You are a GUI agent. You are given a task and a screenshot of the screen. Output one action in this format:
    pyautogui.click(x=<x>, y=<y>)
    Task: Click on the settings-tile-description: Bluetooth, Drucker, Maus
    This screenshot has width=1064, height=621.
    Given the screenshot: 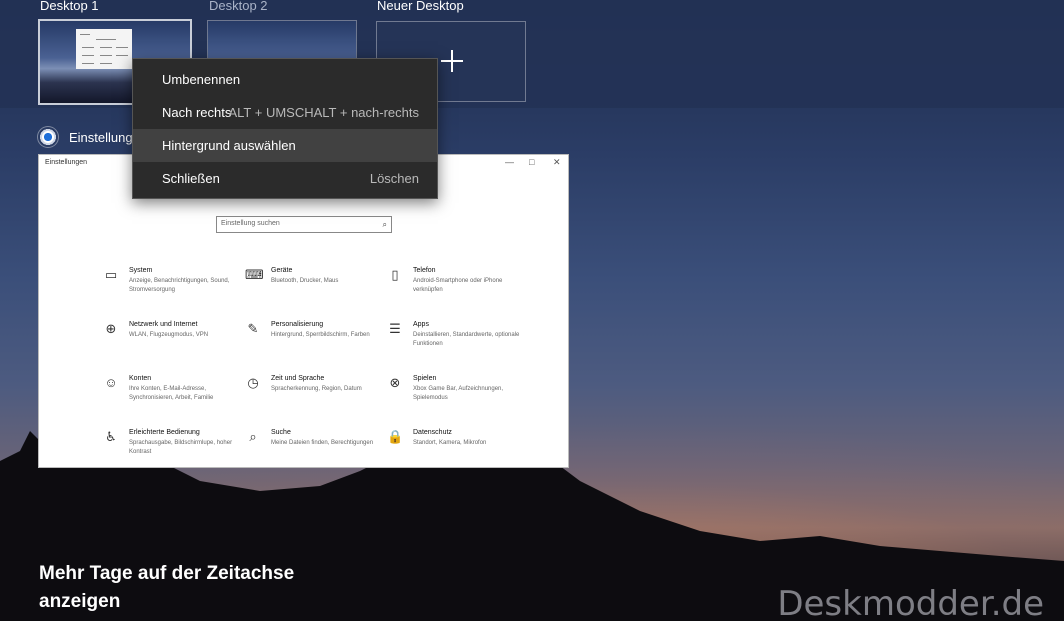 What is the action you would take?
    pyautogui.click(x=305, y=281)
    